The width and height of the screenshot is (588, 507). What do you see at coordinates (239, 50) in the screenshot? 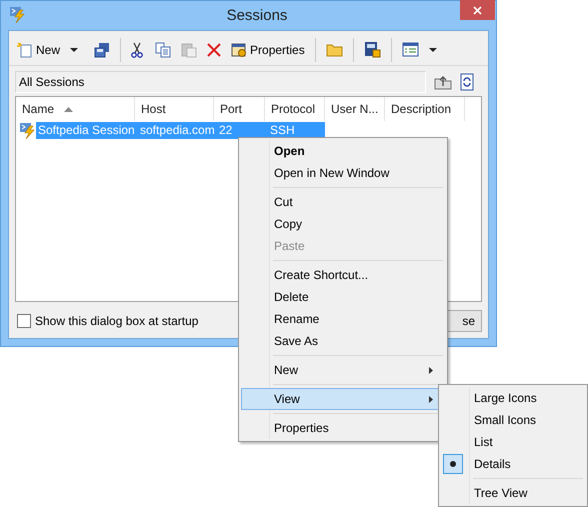
I see `properties-window-icon` at bounding box center [239, 50].